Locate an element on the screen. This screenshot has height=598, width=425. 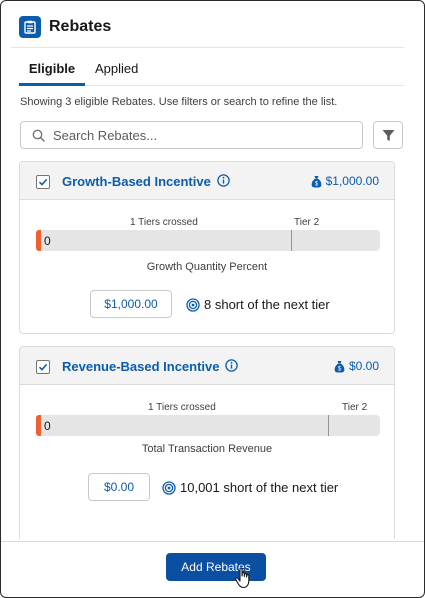
rebate-amount-value: $1,000.00 is located at coordinates (352, 181).